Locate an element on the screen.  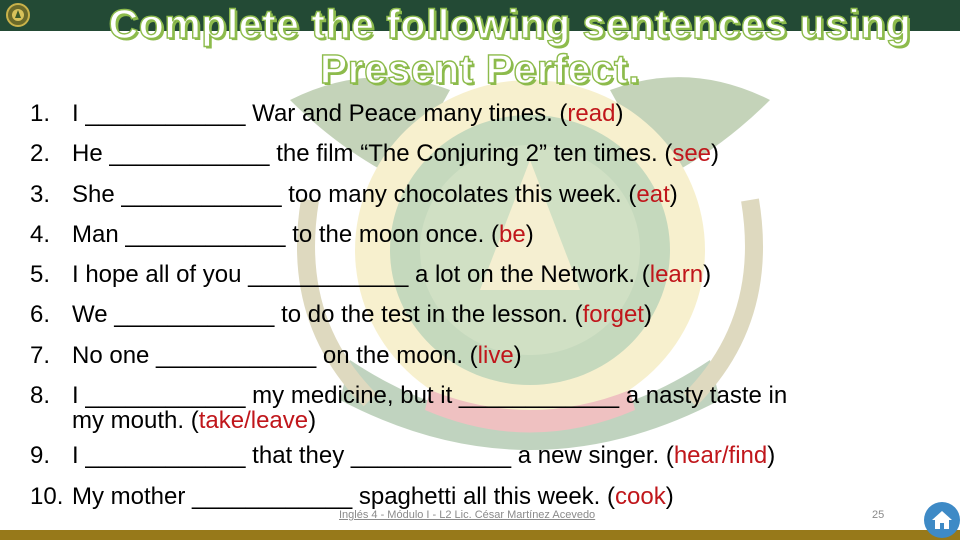
verb-hint: cook is located at coordinates (640, 496).